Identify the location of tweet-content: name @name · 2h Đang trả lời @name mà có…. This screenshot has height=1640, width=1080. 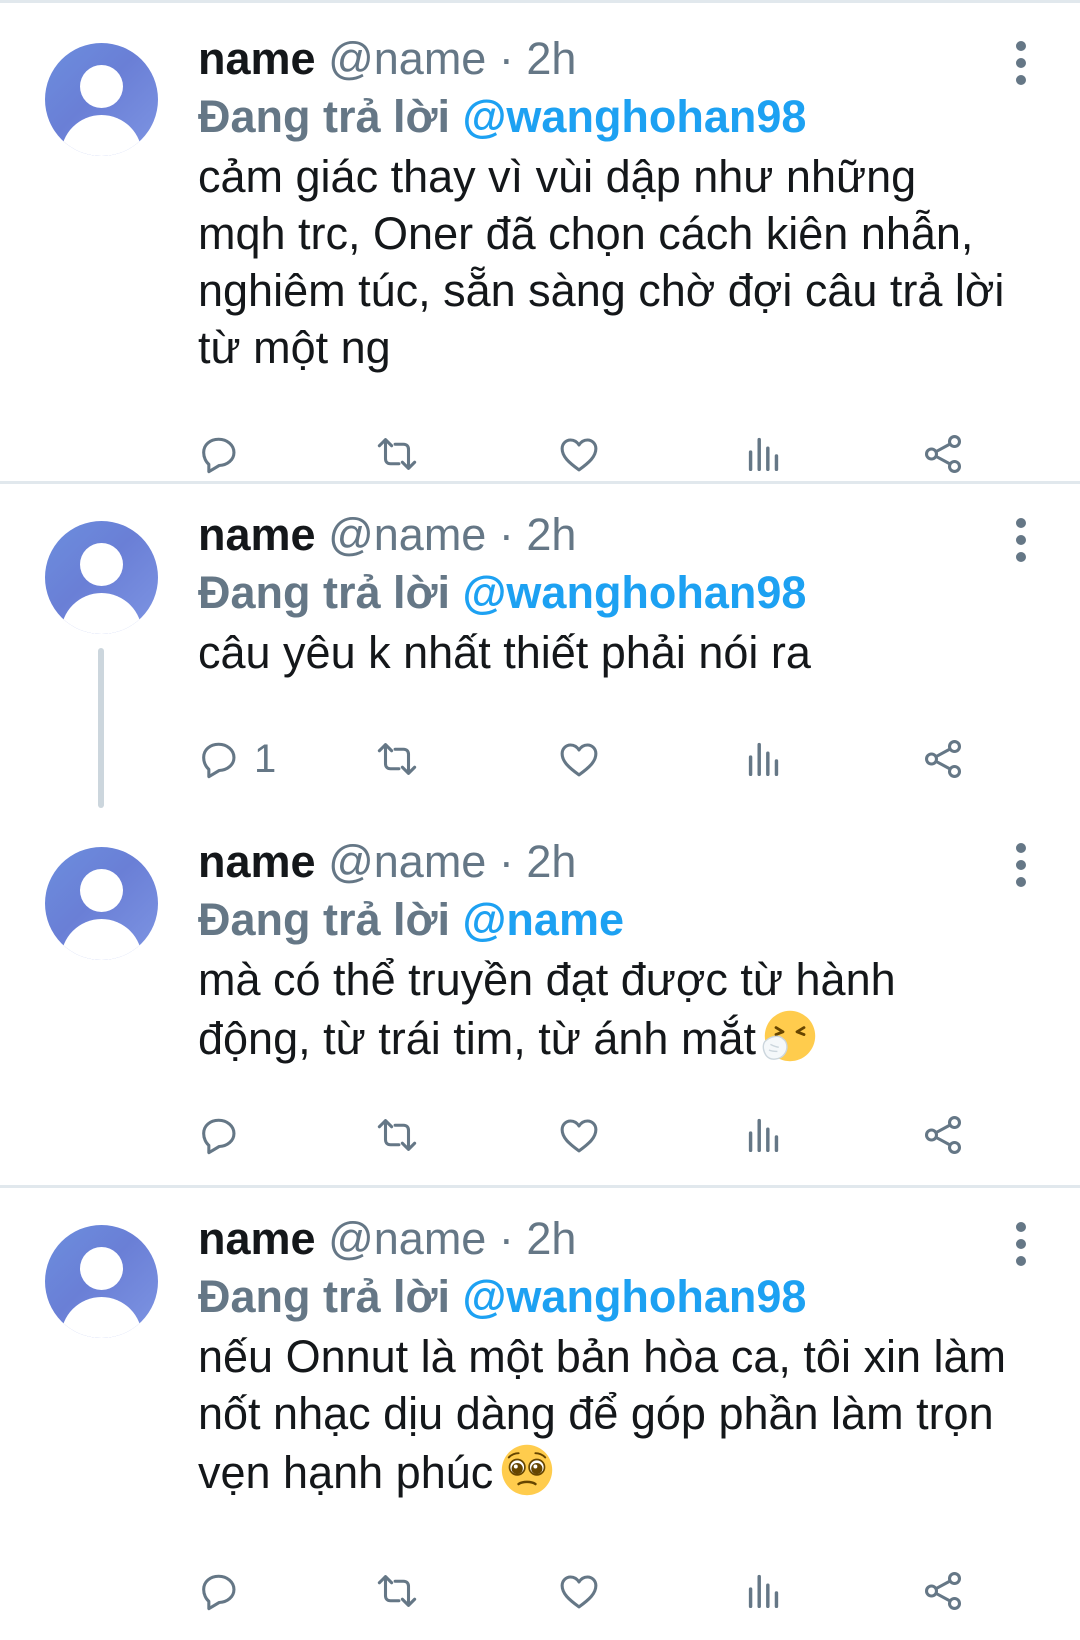
(604, 950).